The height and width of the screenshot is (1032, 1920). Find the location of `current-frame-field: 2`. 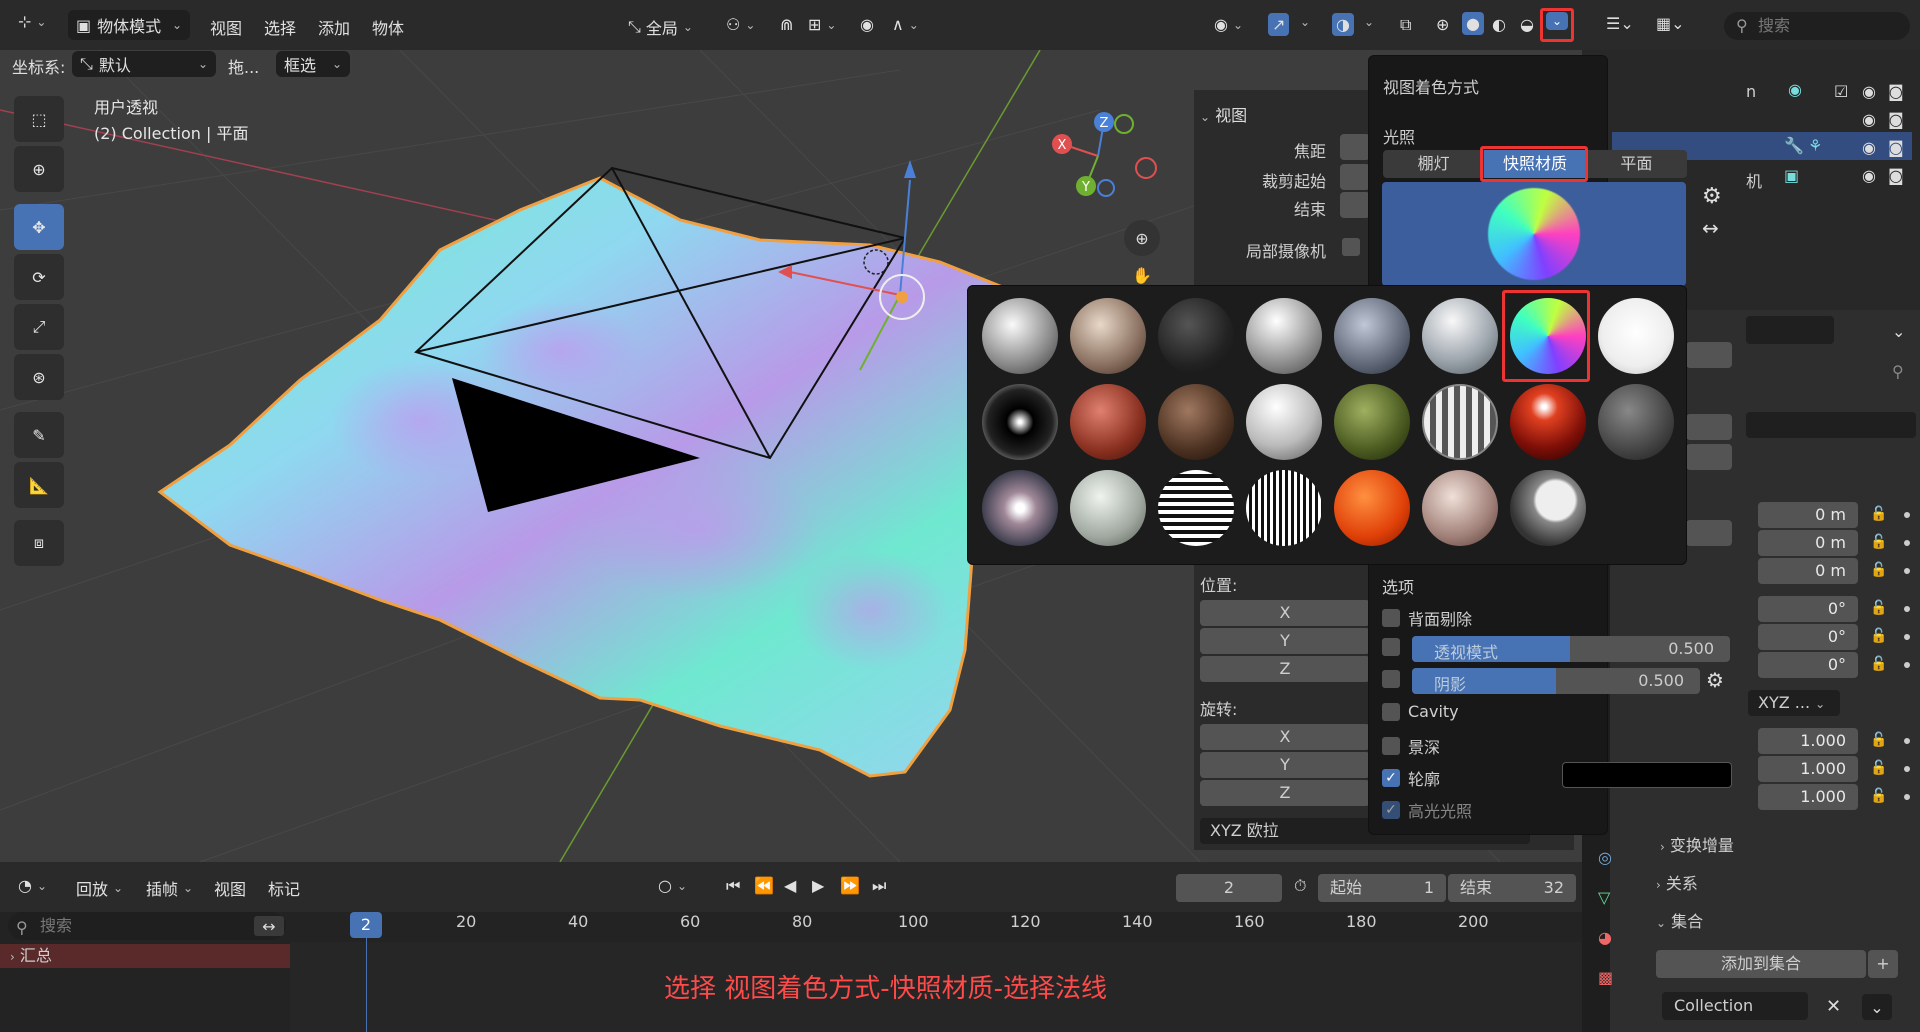

current-frame-field: 2 is located at coordinates (1229, 888).